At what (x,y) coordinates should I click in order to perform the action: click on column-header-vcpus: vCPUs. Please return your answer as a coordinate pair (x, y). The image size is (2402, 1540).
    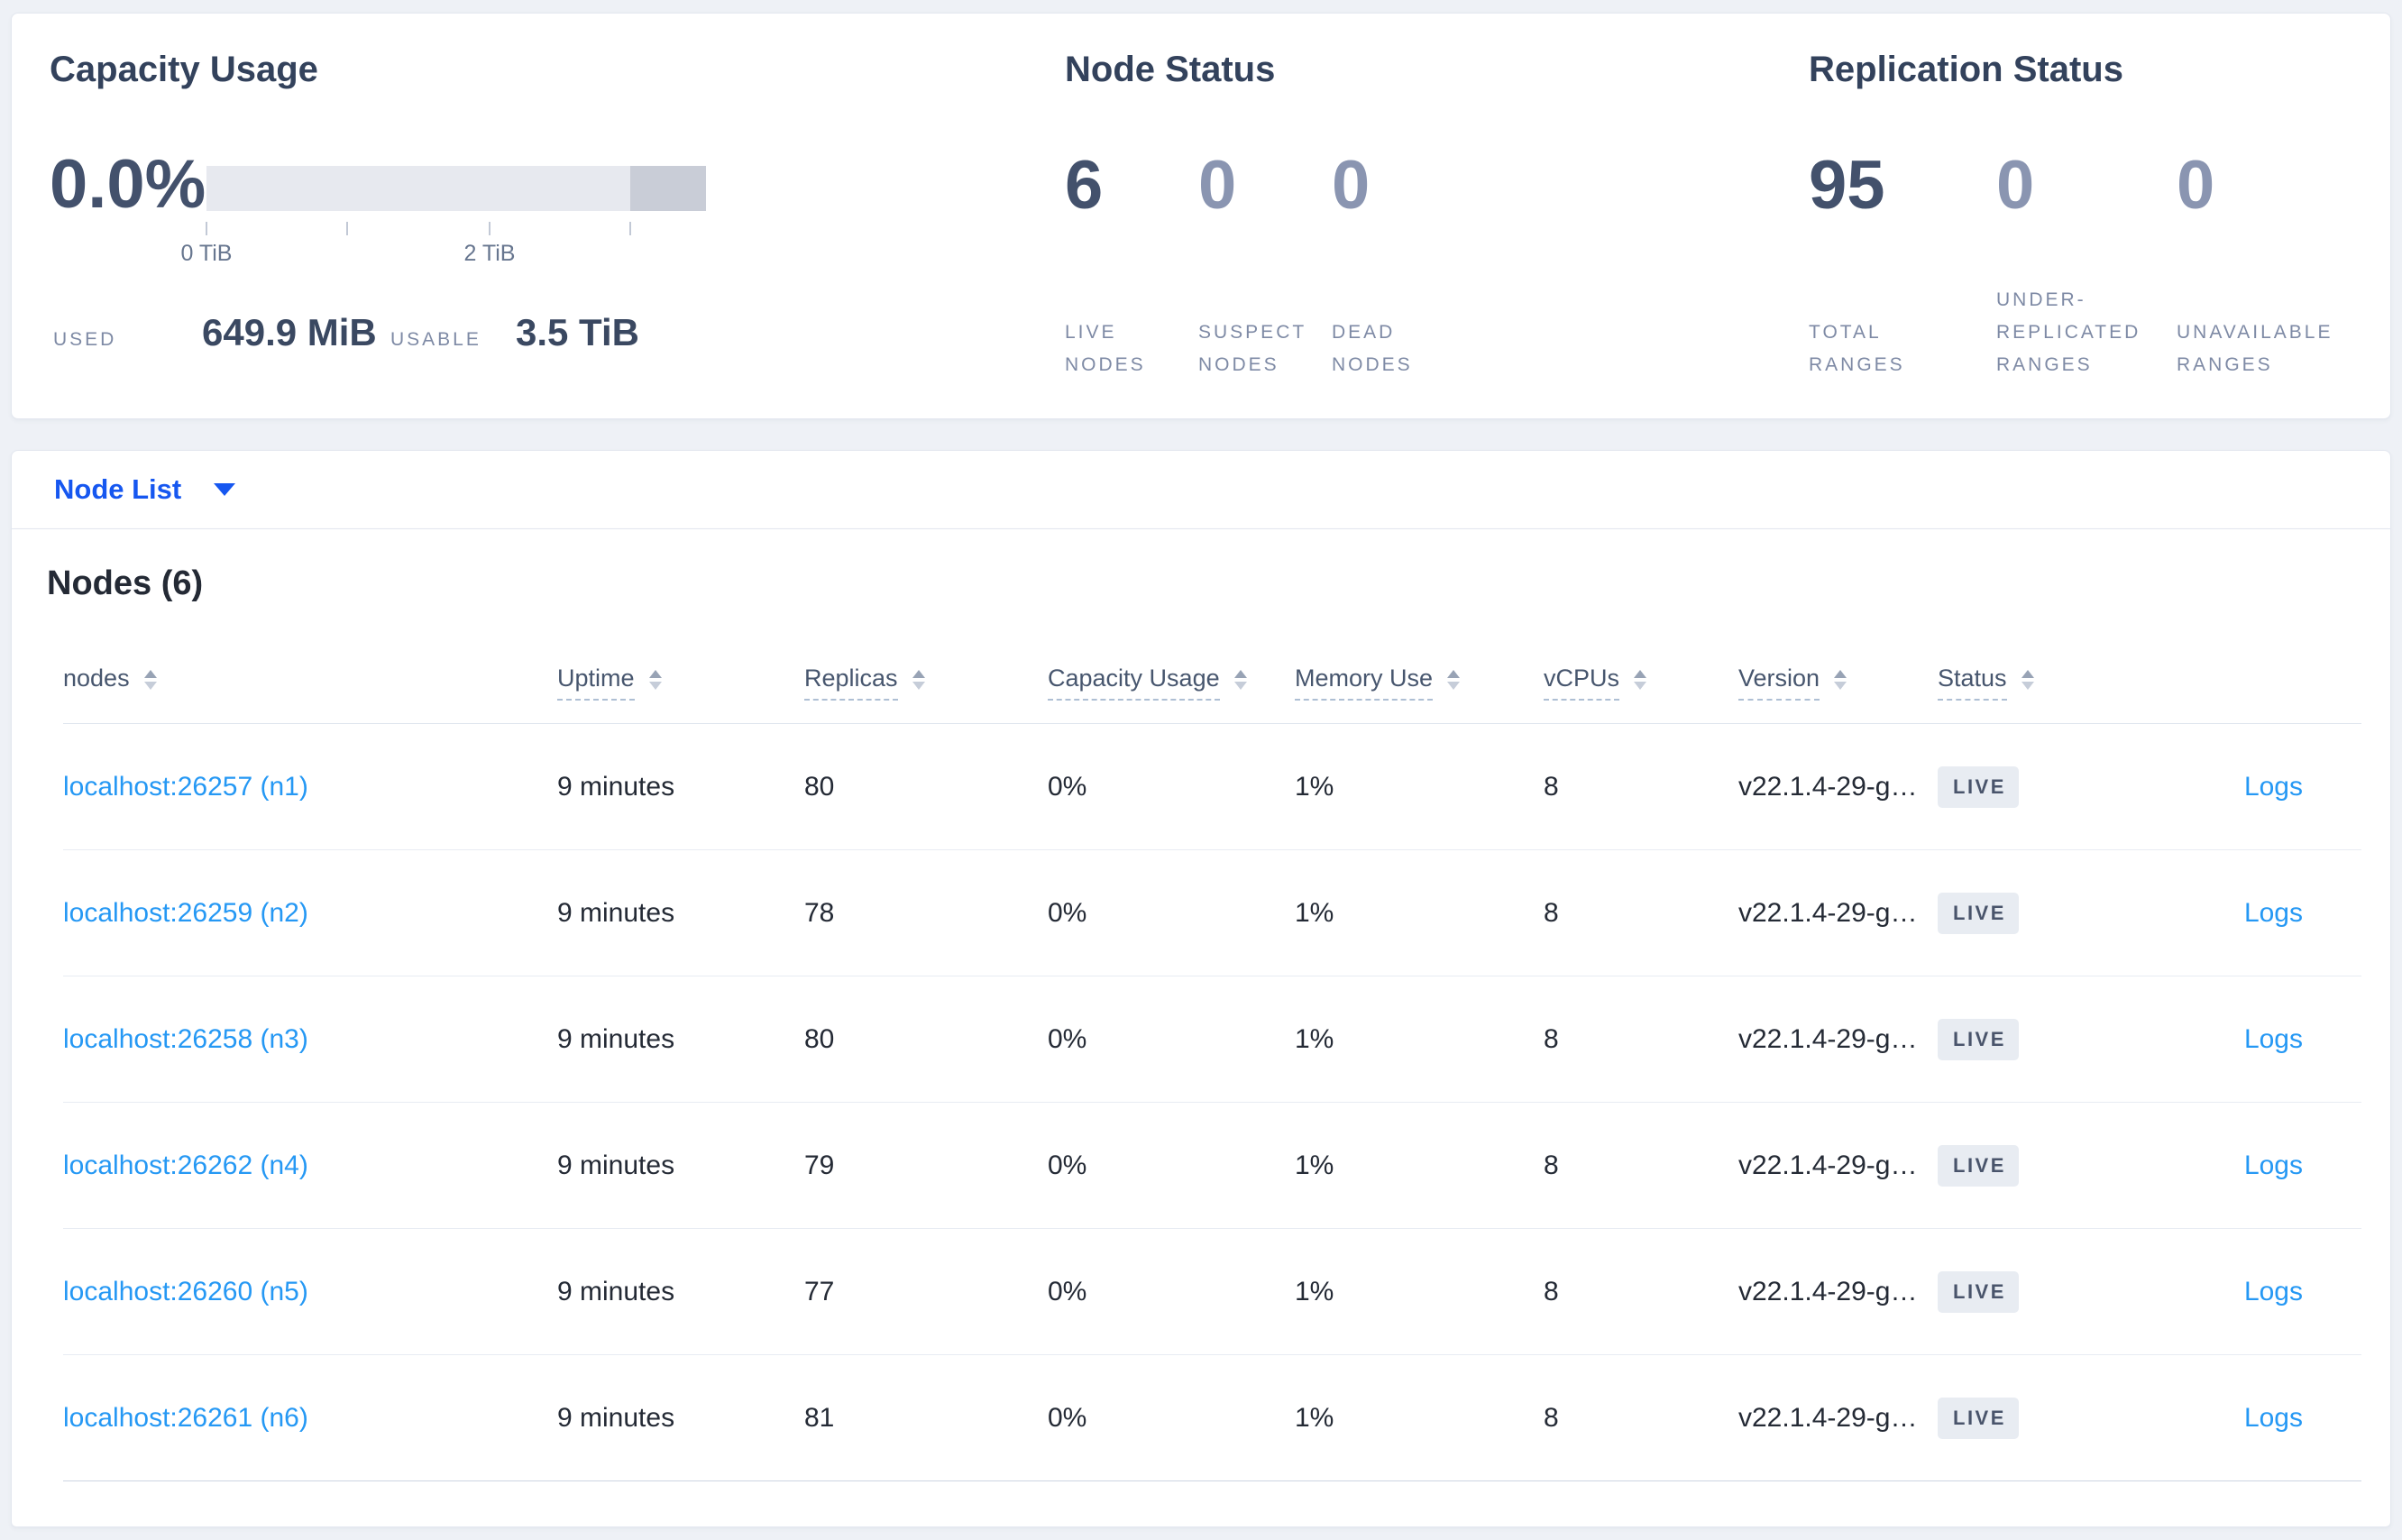
    Looking at the image, I should click on (1641, 683).